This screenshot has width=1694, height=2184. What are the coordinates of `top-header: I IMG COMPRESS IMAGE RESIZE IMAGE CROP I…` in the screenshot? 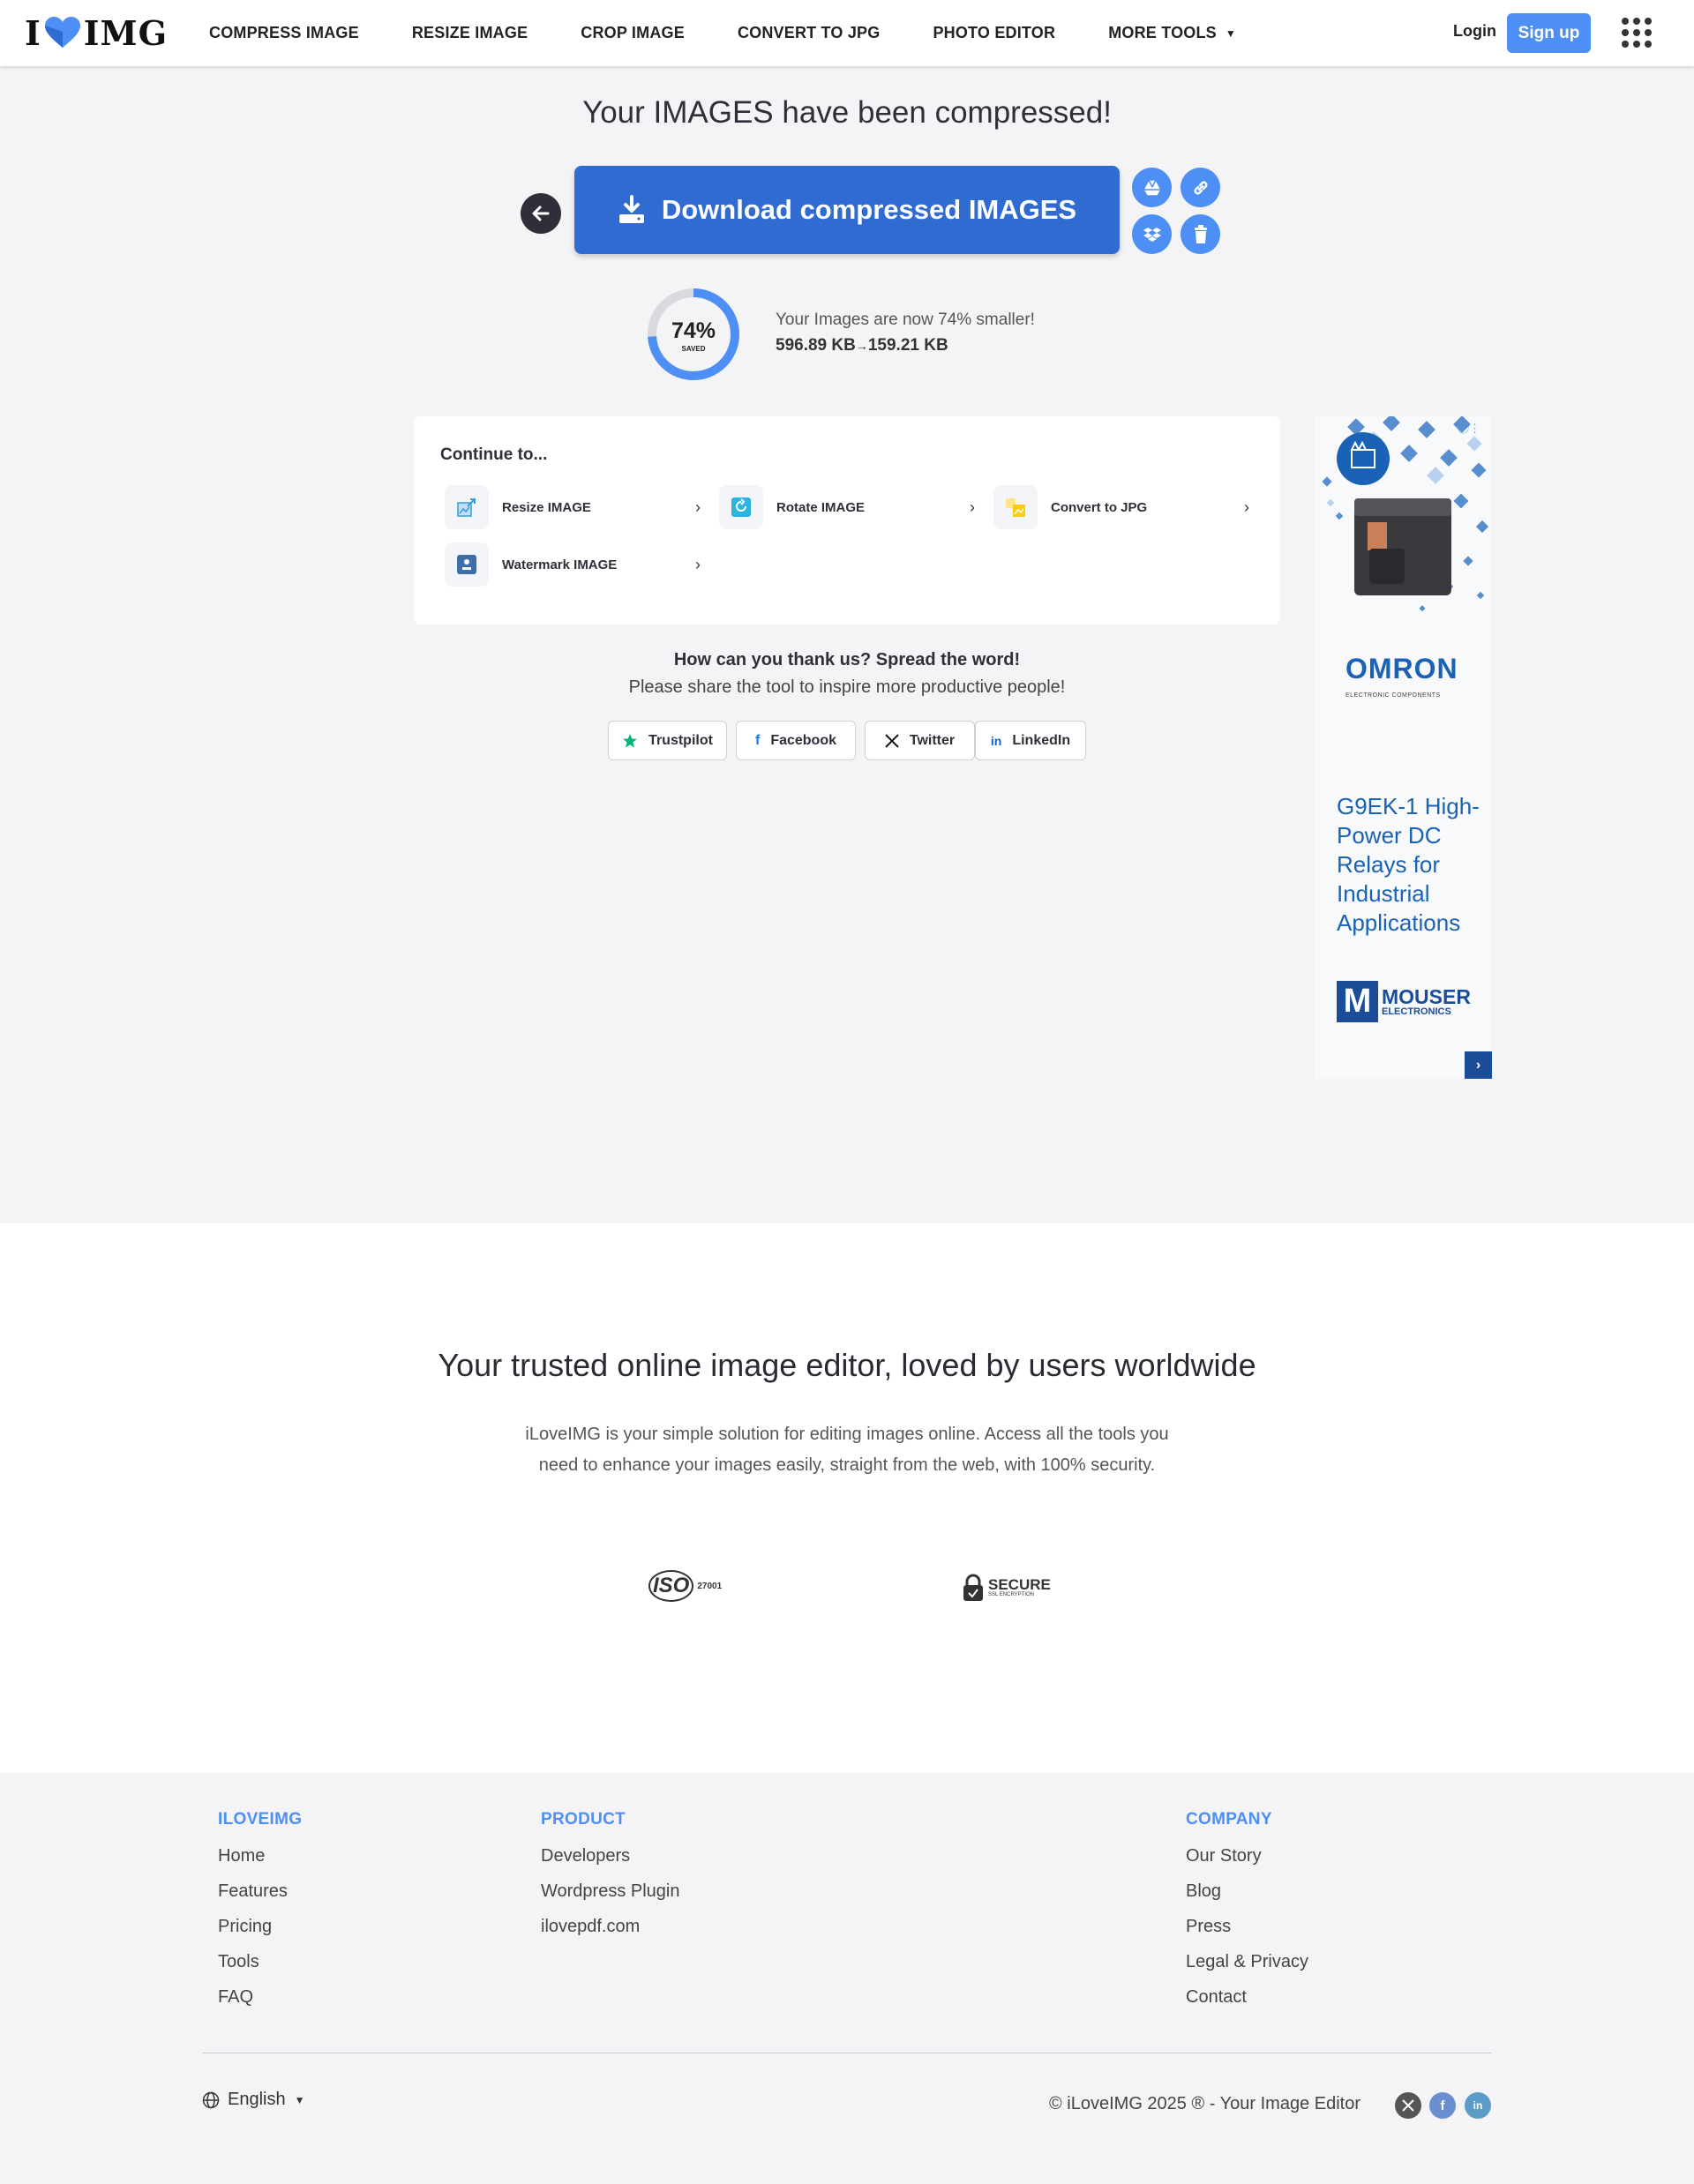 It's located at (847, 33).